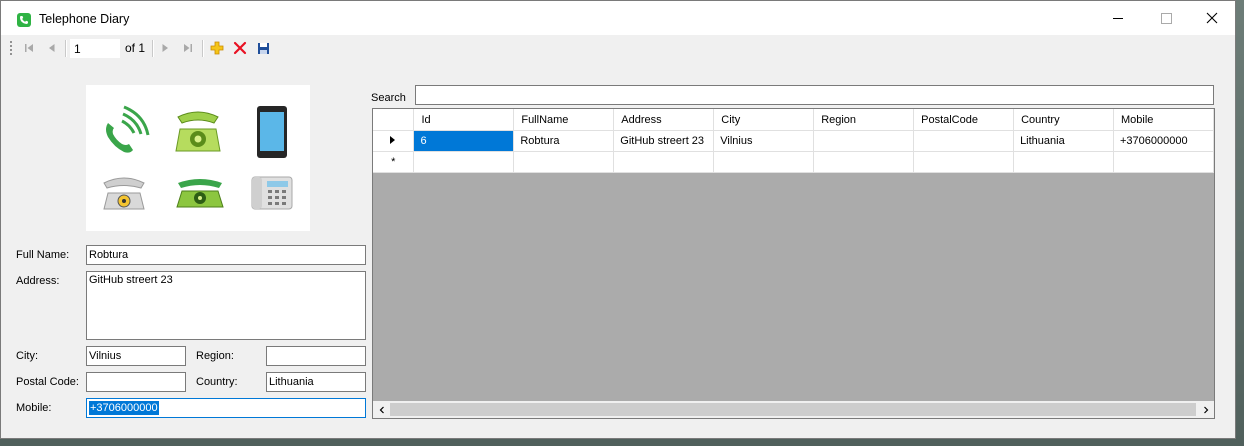 The image size is (1244, 446). I want to click on new-row: *, so click(793, 162).